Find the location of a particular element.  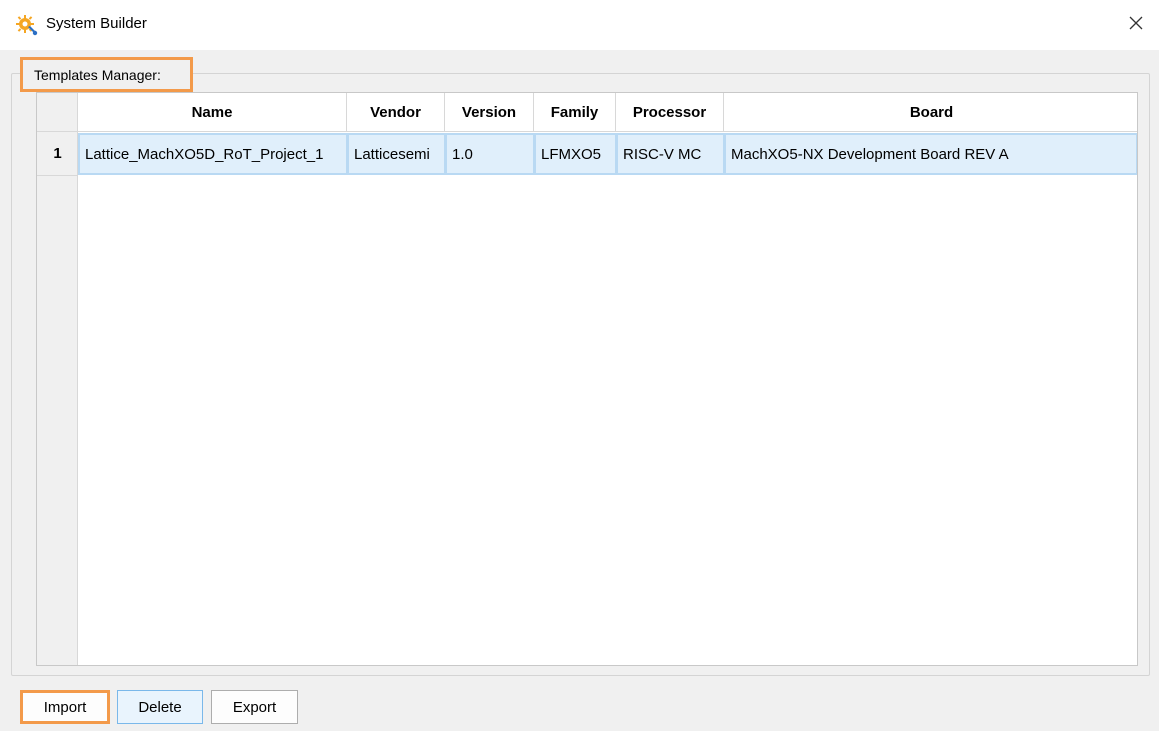

delete-button: Delete is located at coordinates (160, 707).